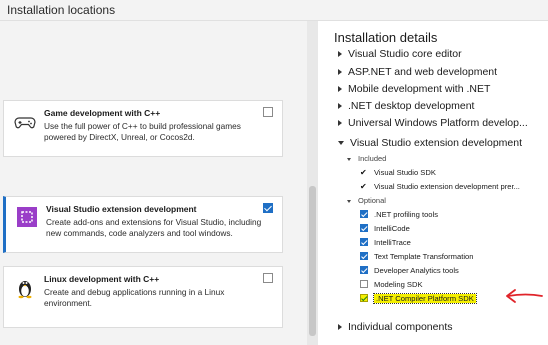  What do you see at coordinates (312, 183) in the screenshot?
I see `workload-scrollbar` at bounding box center [312, 183].